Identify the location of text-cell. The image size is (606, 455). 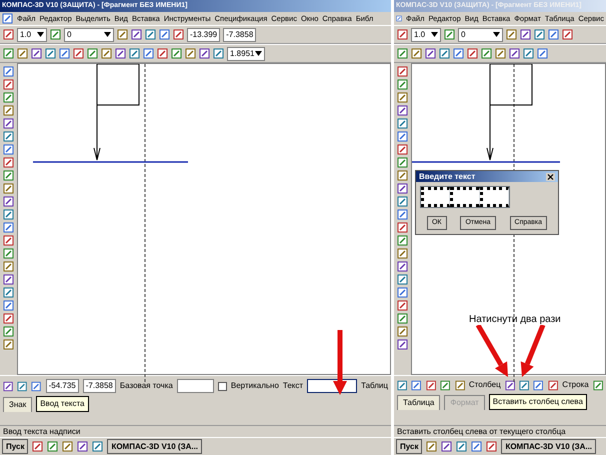
(494, 197).